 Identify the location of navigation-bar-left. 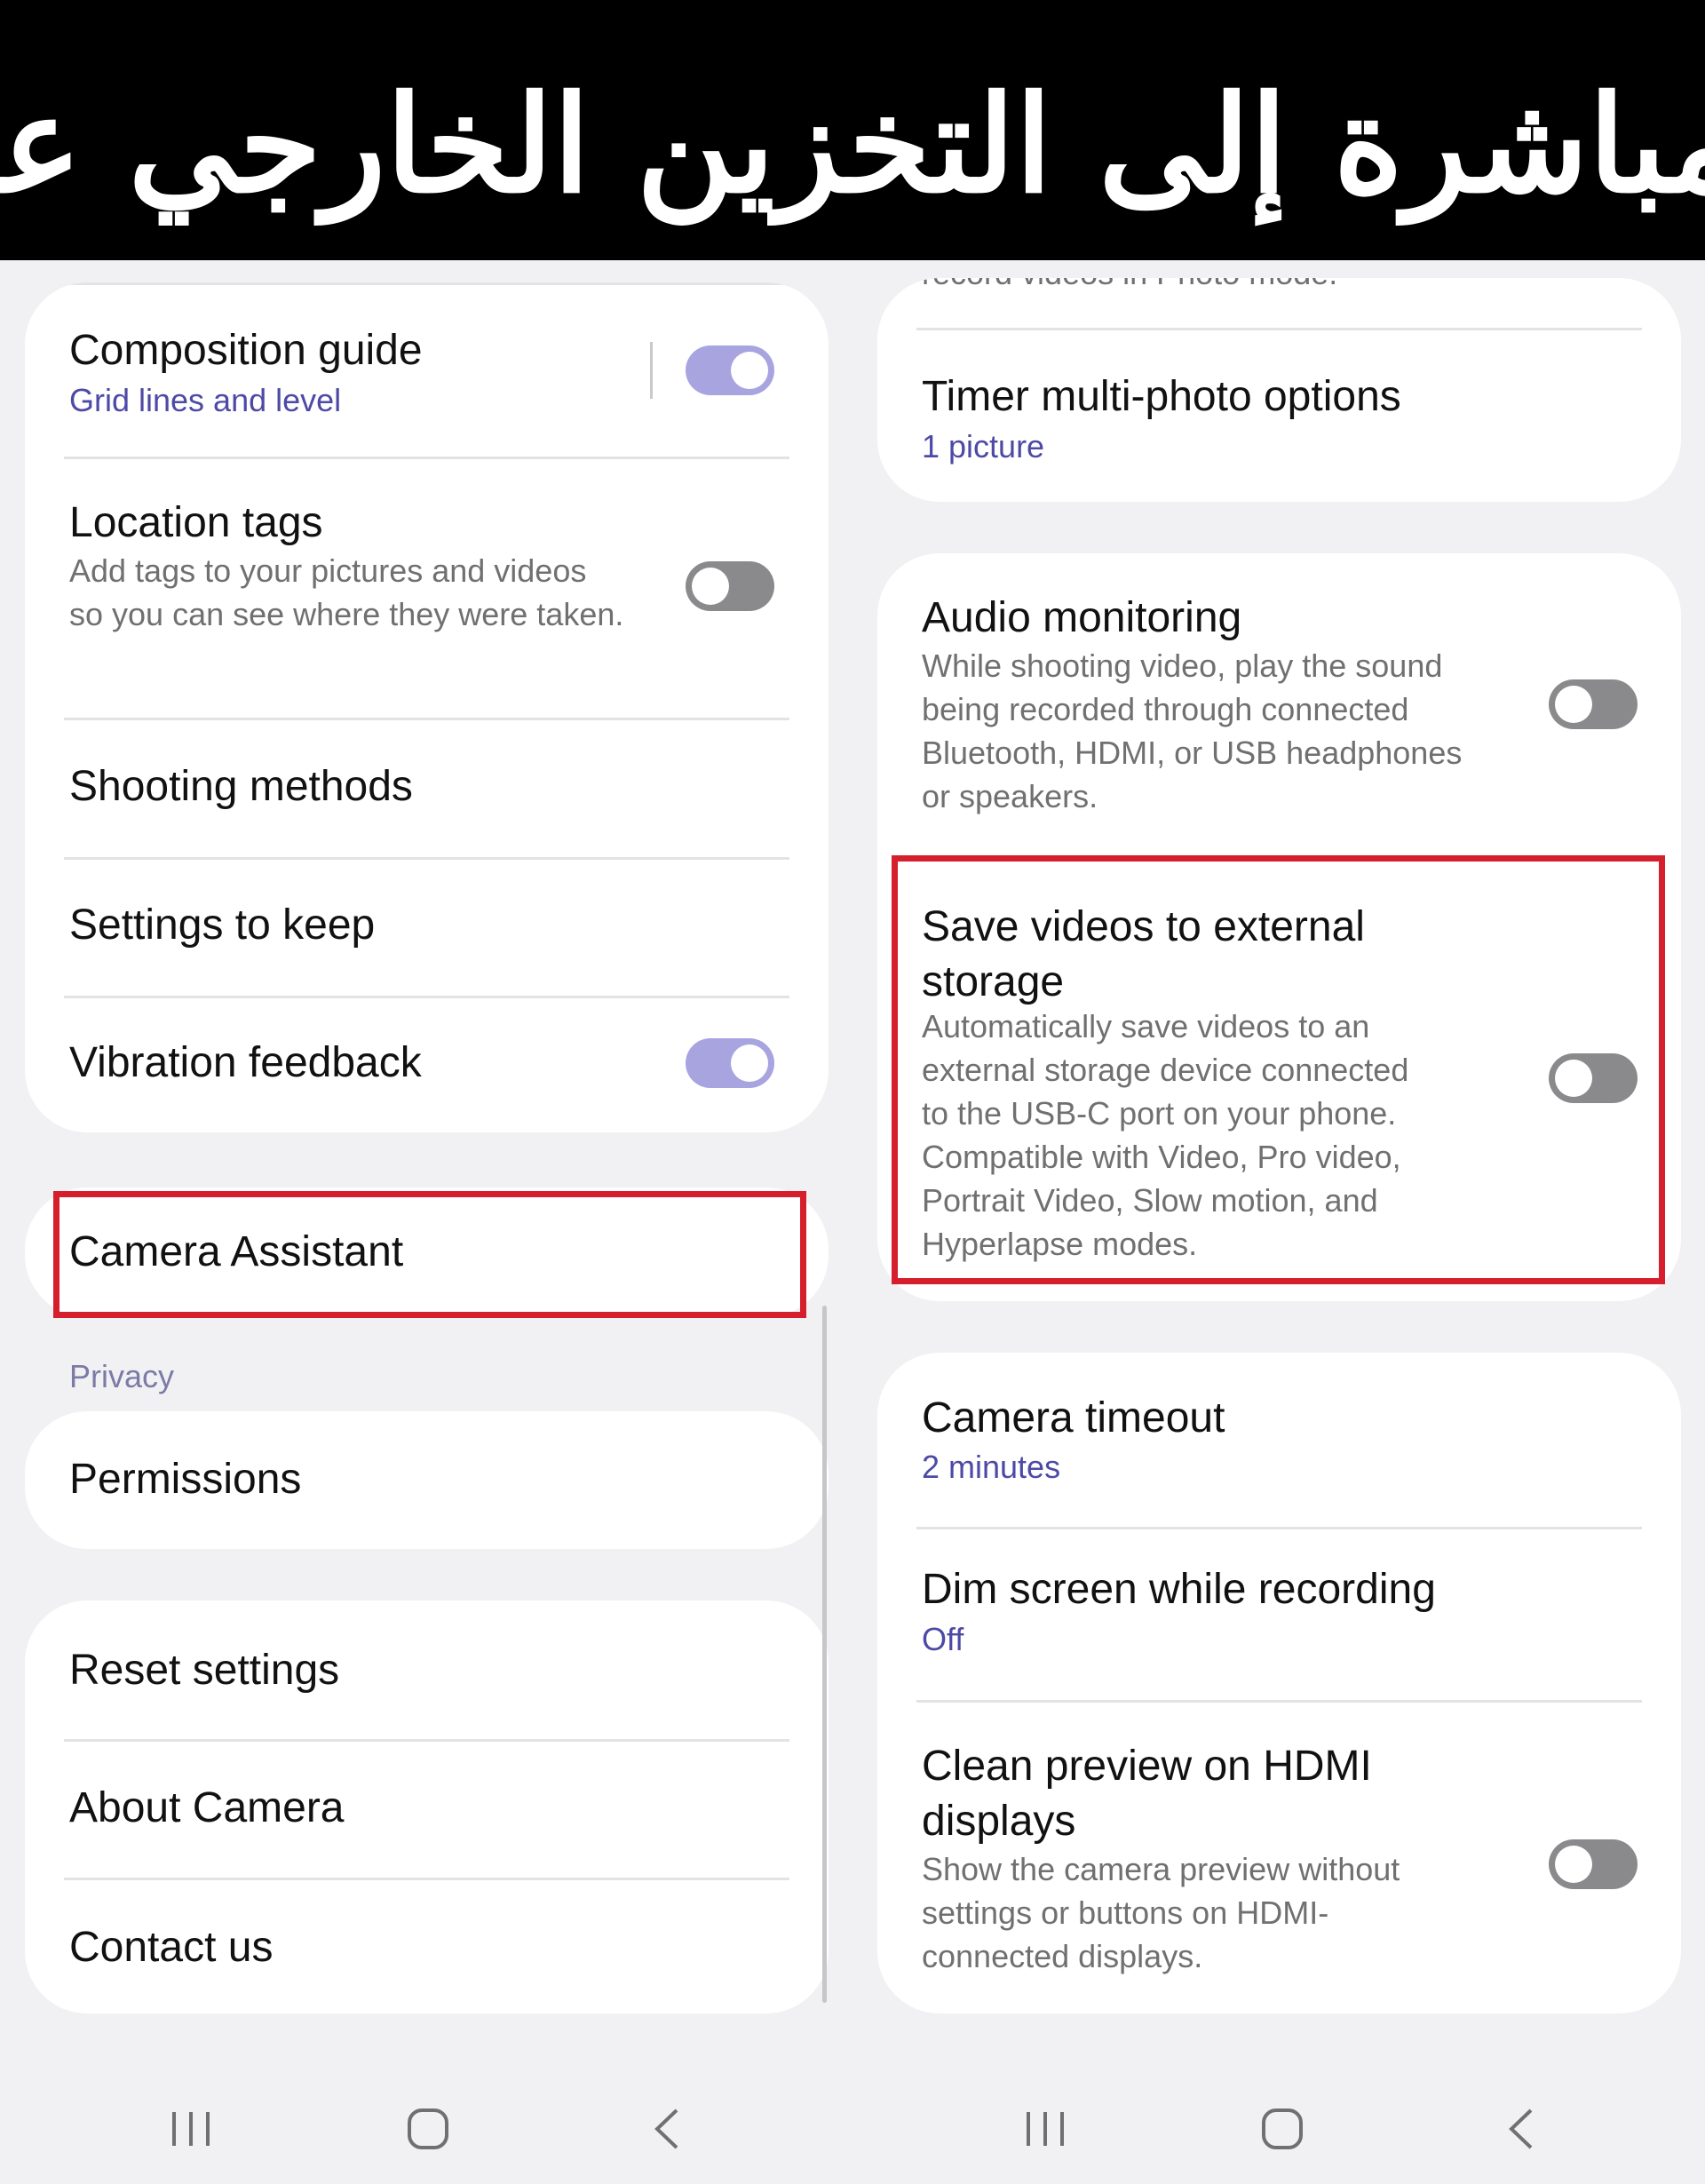
(426, 2126).